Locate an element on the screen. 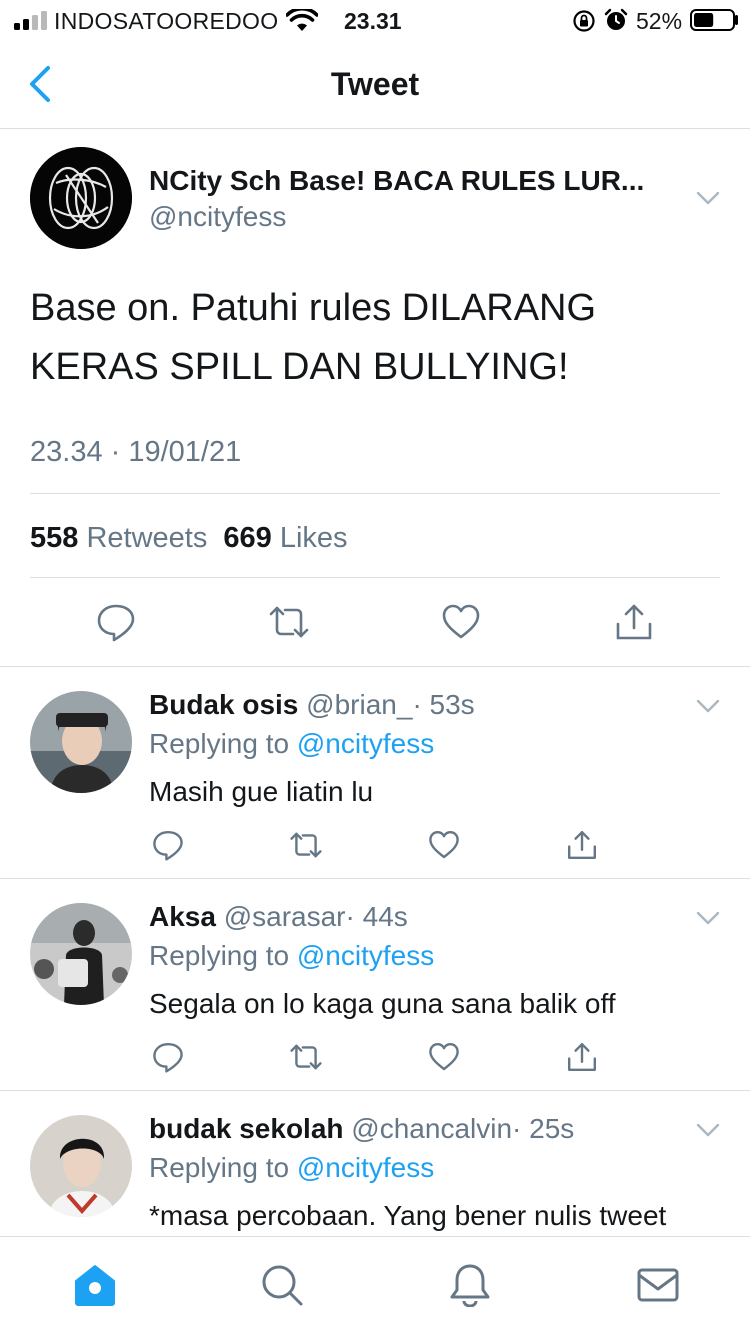 This screenshot has height=1334, width=750. reply-time: · 25s is located at coordinates (543, 1128).